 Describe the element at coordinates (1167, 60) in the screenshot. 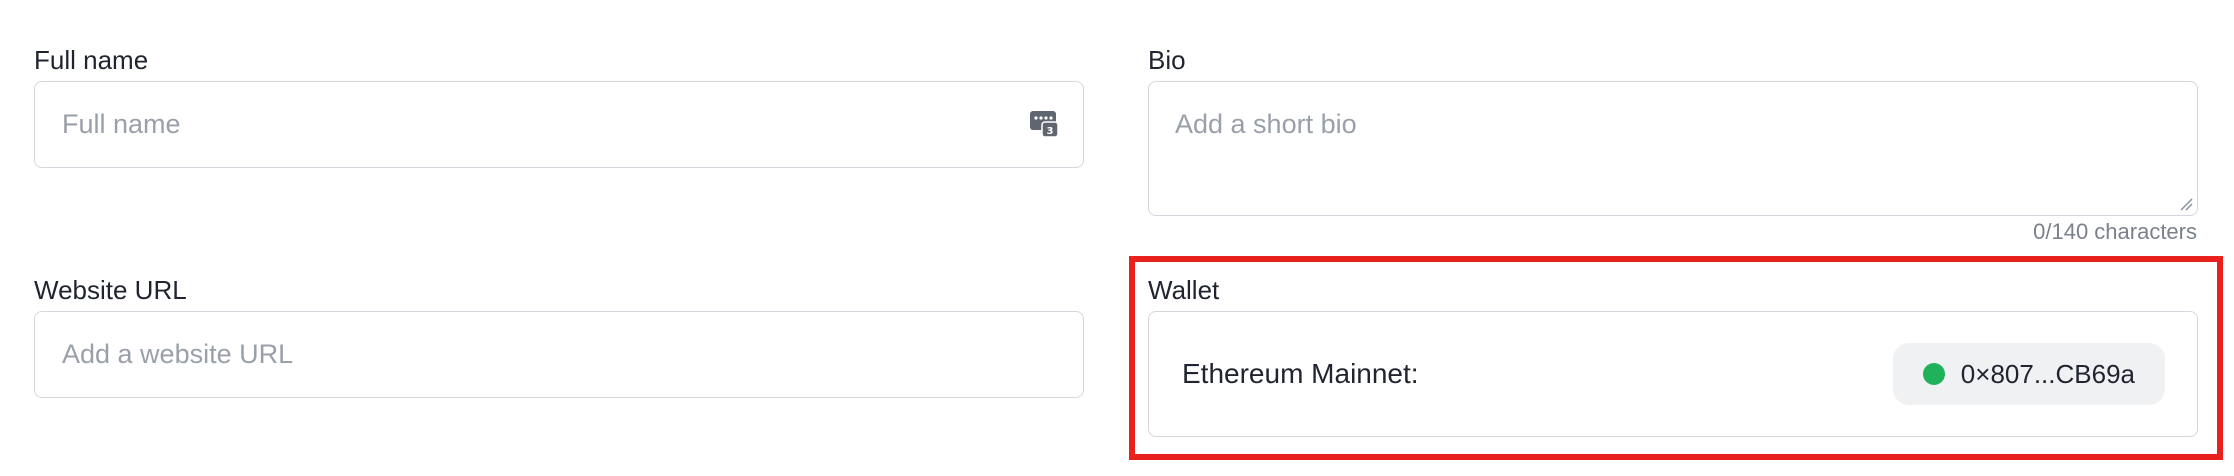

I see `bio-label: Bio` at that location.